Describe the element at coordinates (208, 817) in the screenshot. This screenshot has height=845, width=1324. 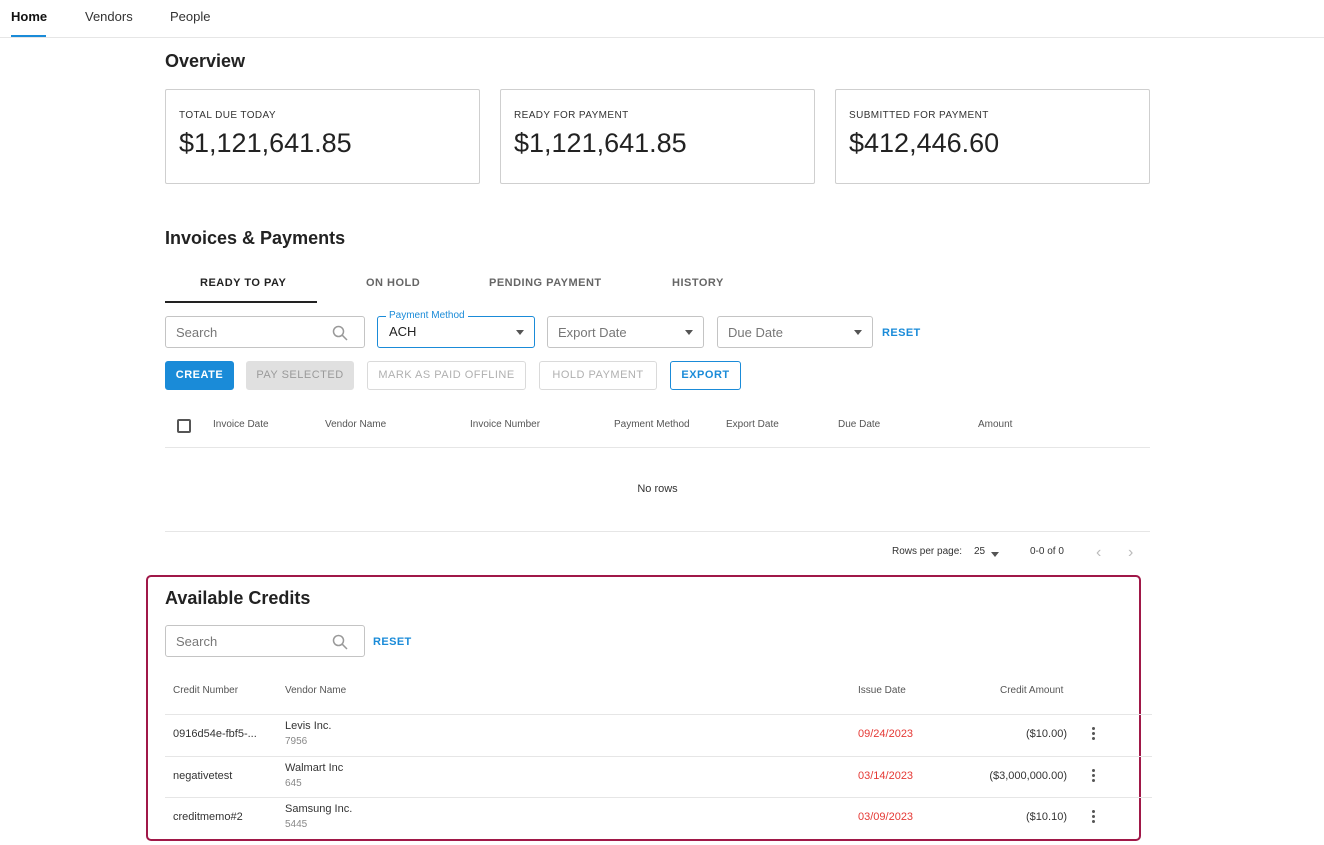
I see `credit-number: creditmemo#2` at that location.